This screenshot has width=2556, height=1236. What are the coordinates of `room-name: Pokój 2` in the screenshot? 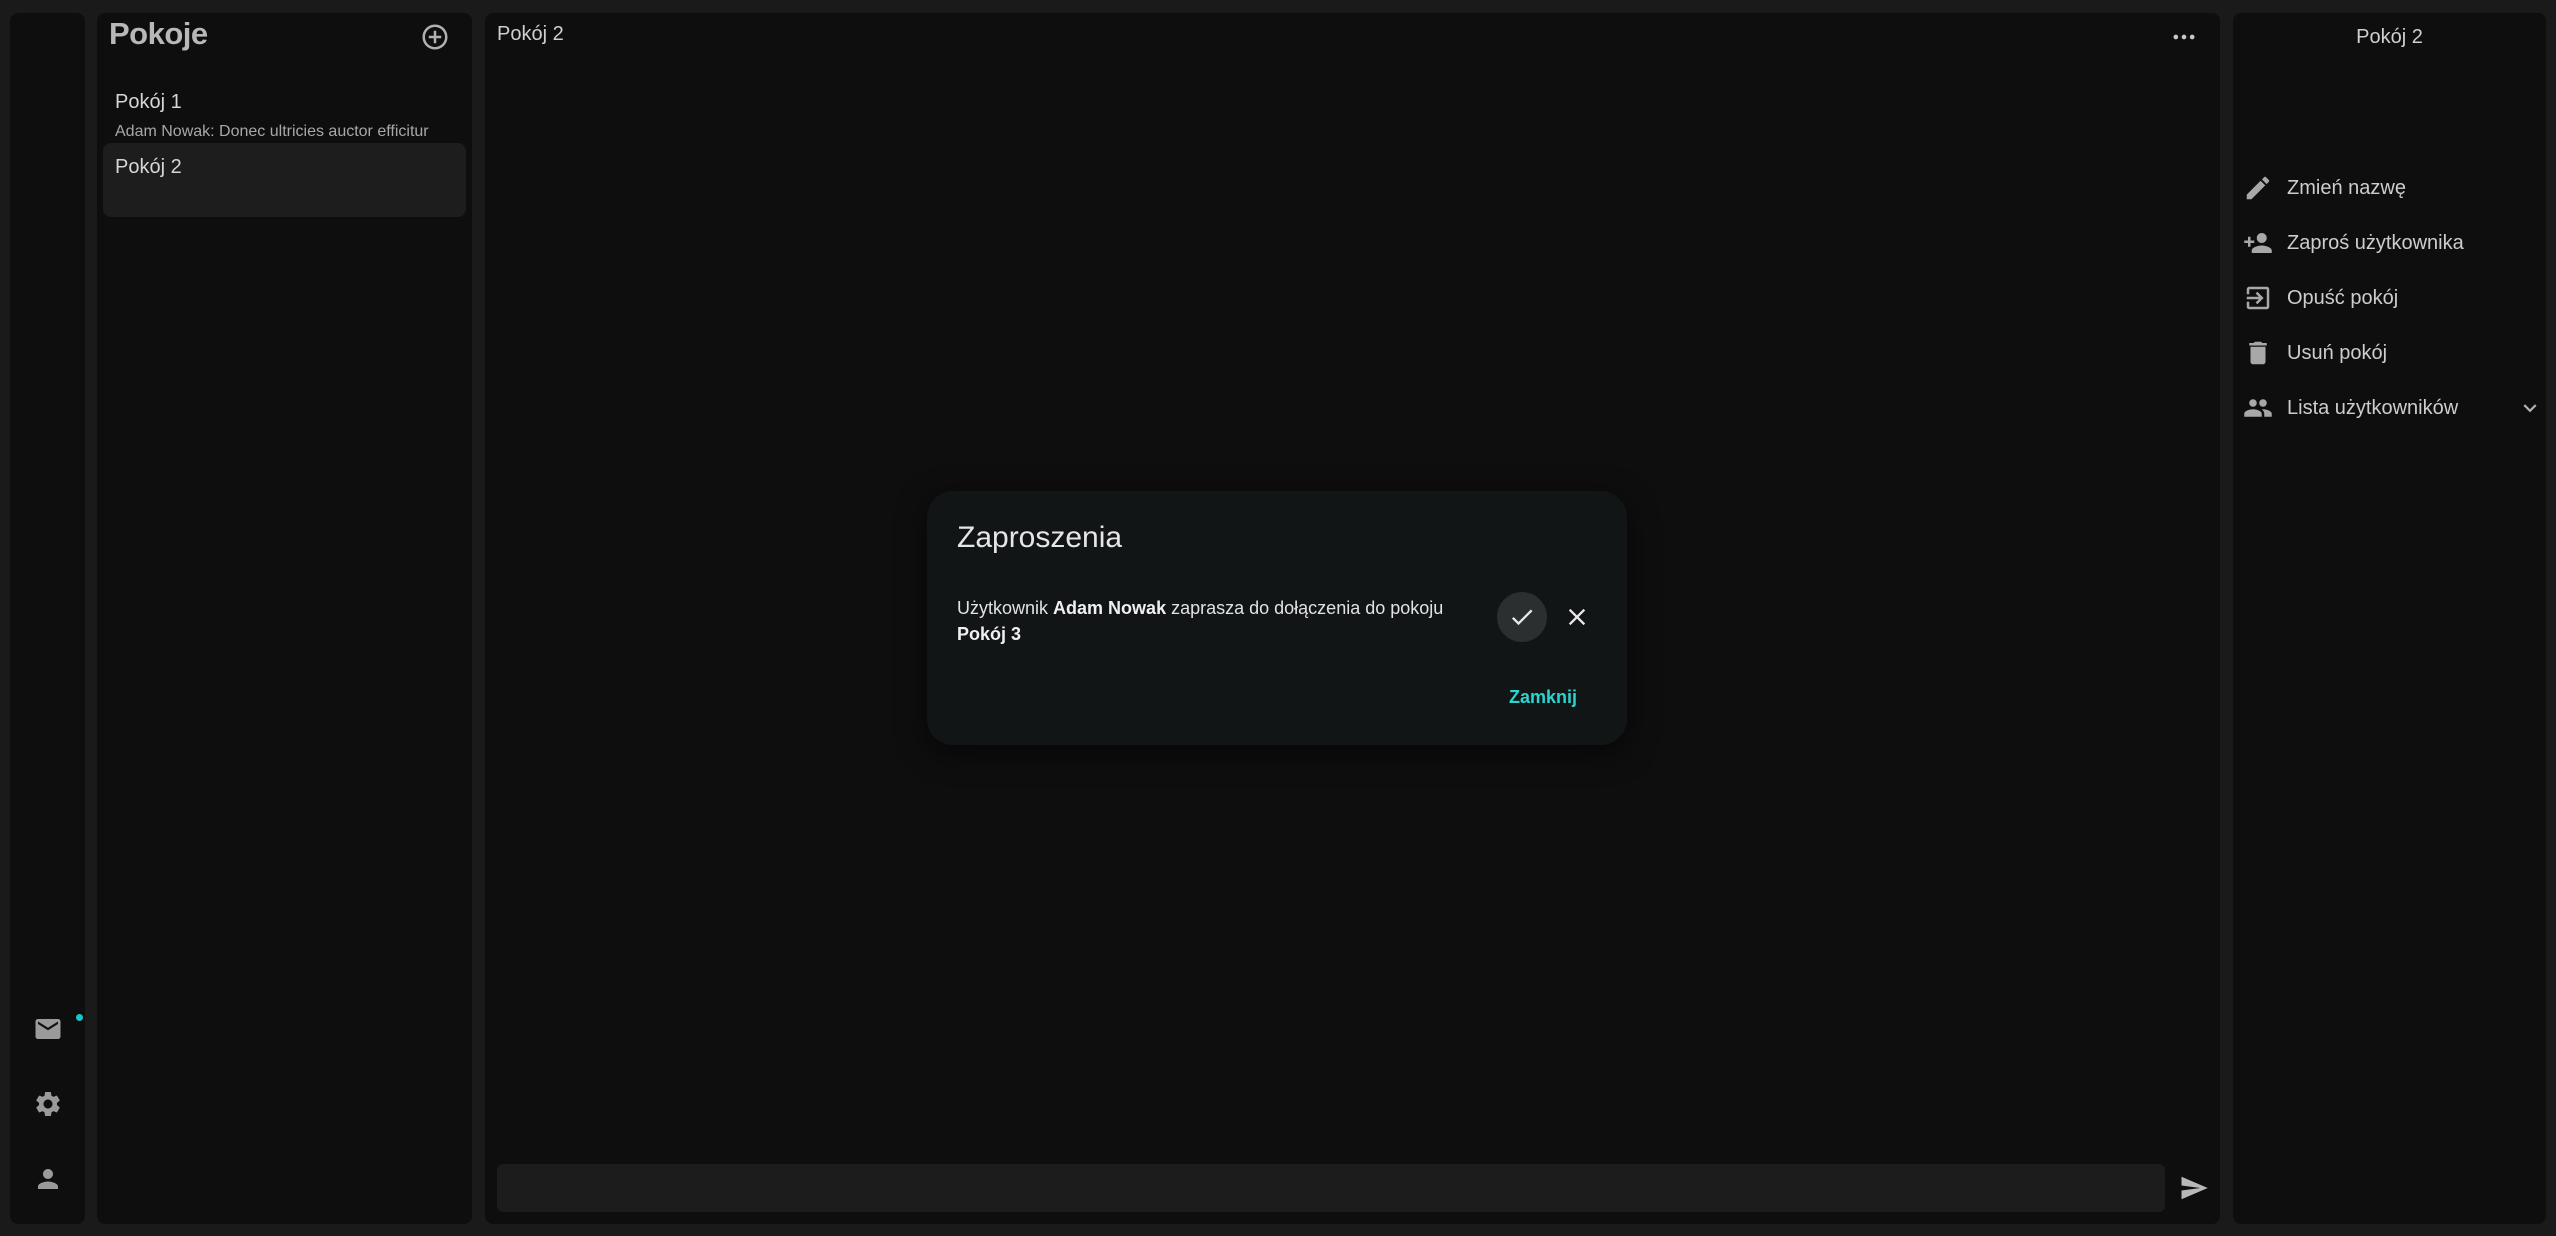 It's located at (148, 167).